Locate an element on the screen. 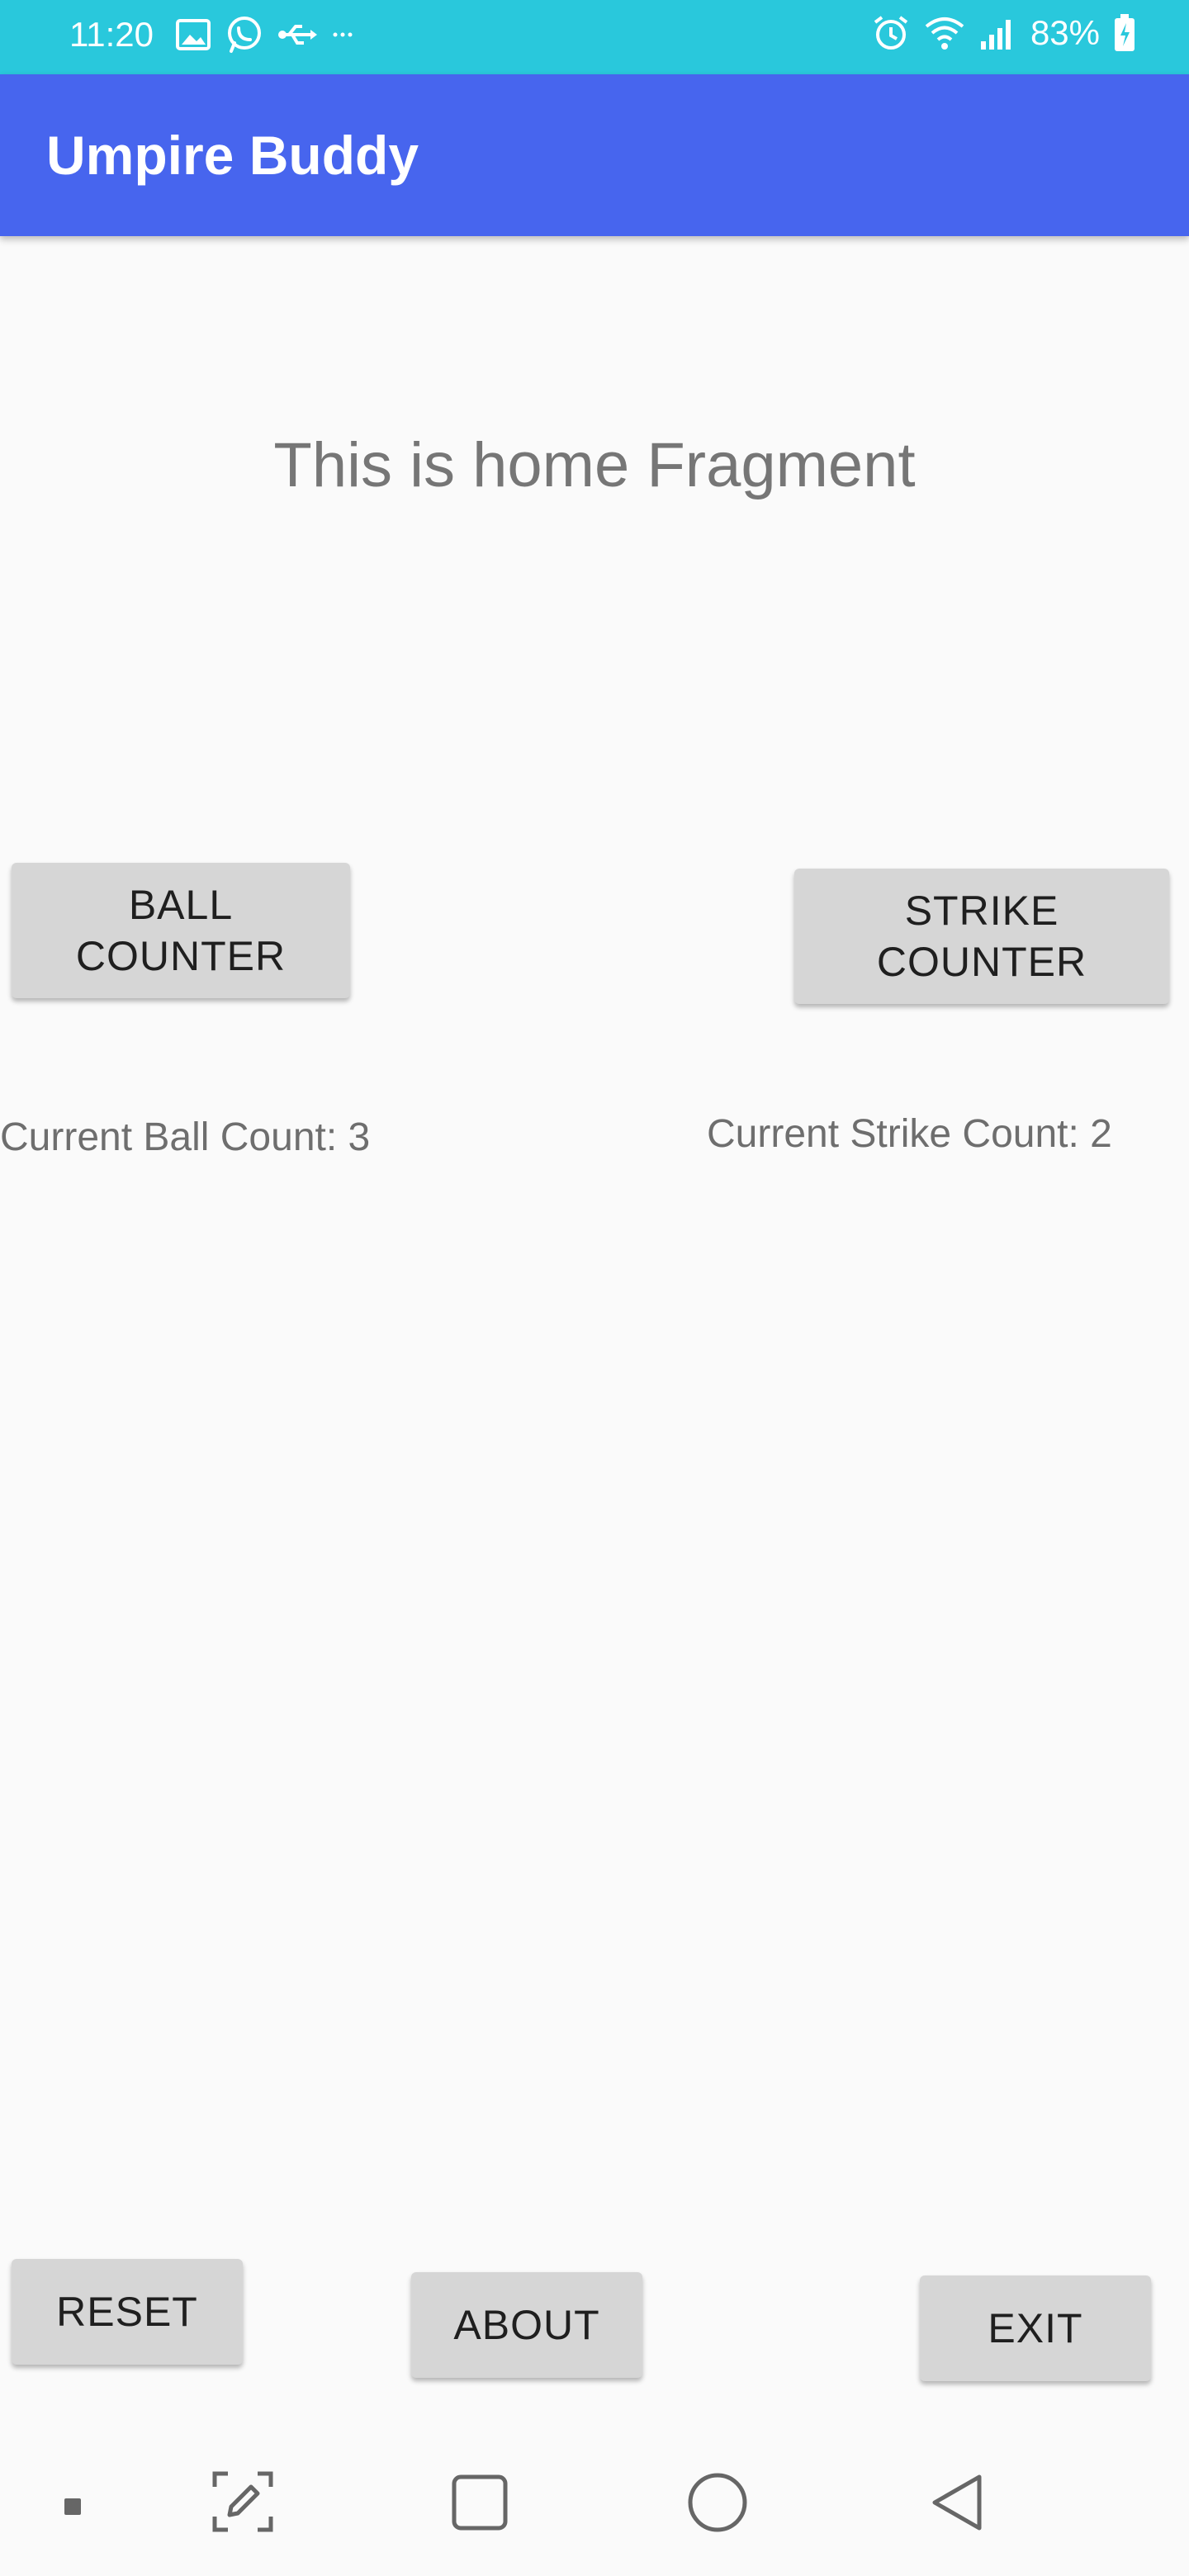  dot-icon is located at coordinates (73, 2507).